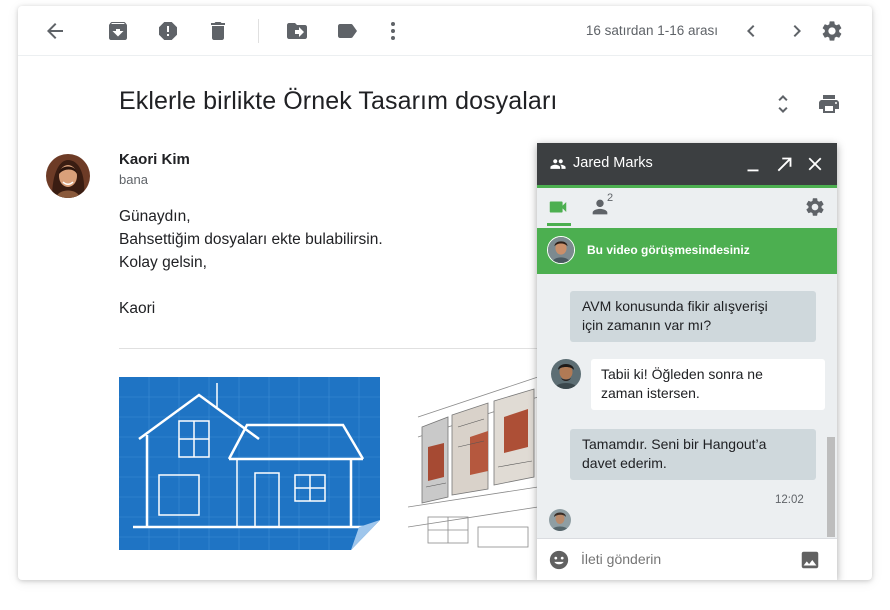 This screenshot has height=610, width=890. What do you see at coordinates (624, 463) in the screenshot?
I see `message-text: davet ederim.` at bounding box center [624, 463].